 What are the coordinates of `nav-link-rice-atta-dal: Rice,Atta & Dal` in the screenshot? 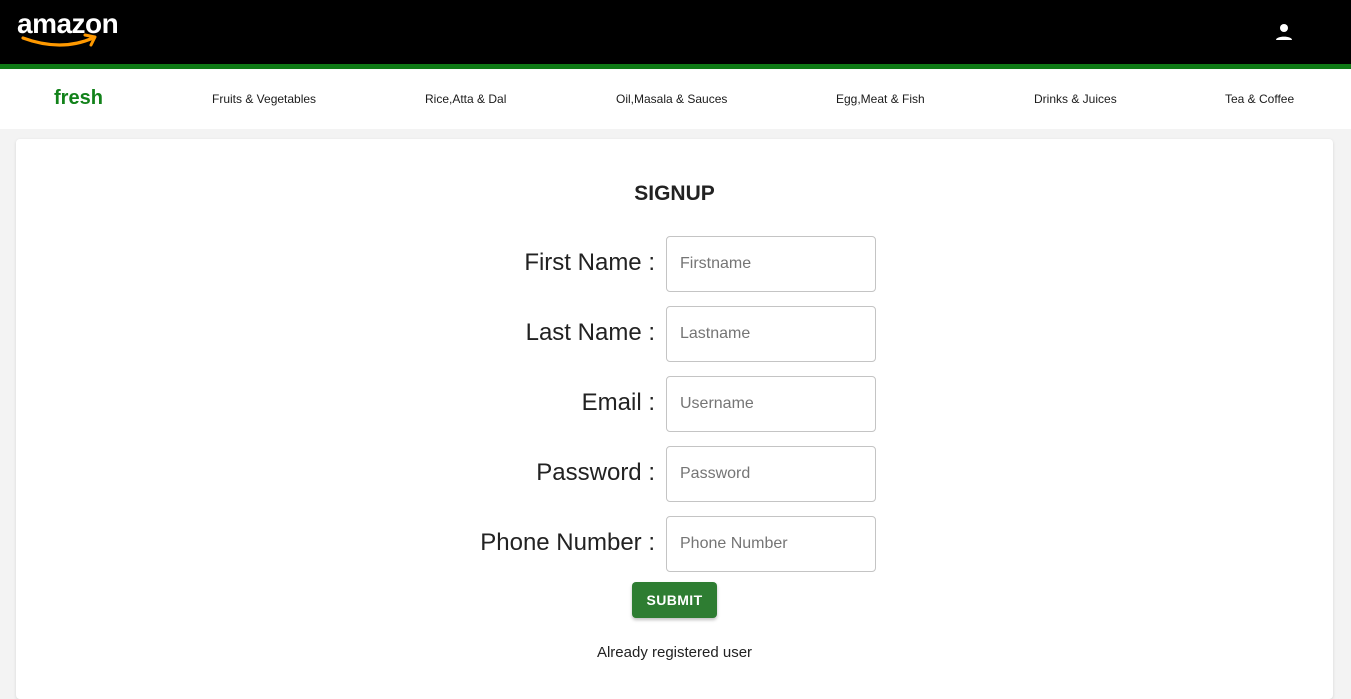 It's located at (465, 99).